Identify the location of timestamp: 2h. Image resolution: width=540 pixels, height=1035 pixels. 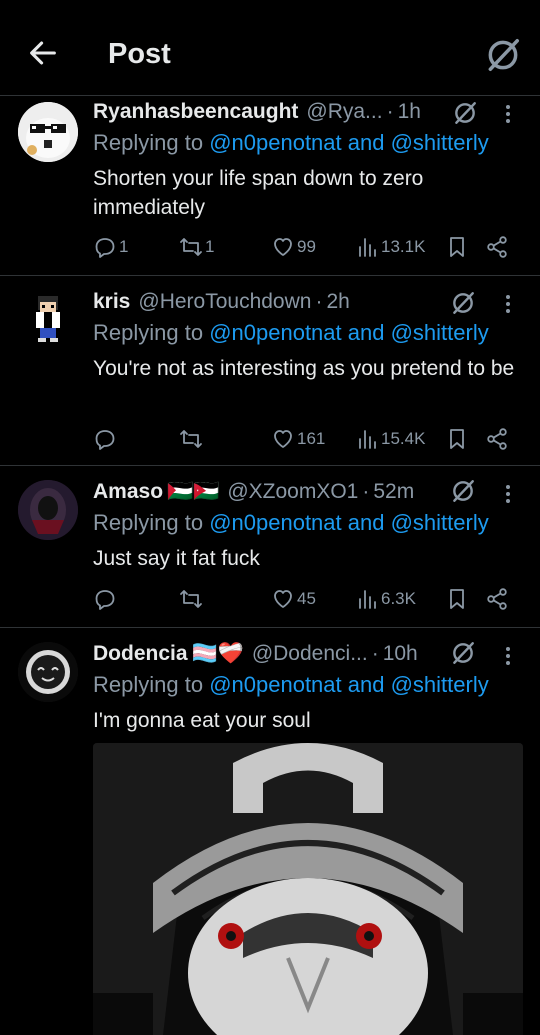
(337, 302).